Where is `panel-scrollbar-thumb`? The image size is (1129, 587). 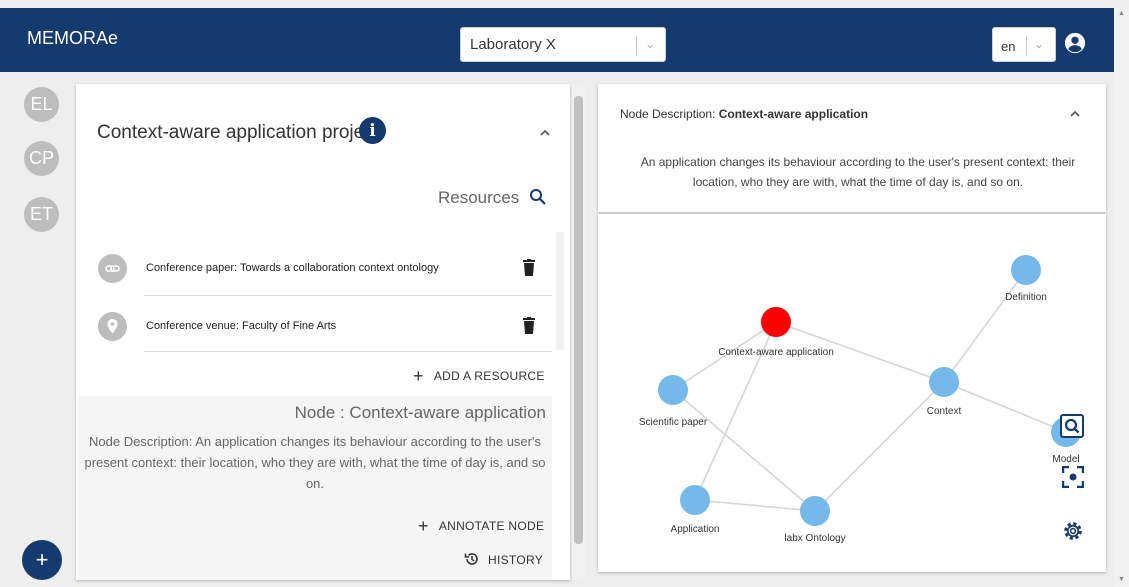 panel-scrollbar-thumb is located at coordinates (578, 320).